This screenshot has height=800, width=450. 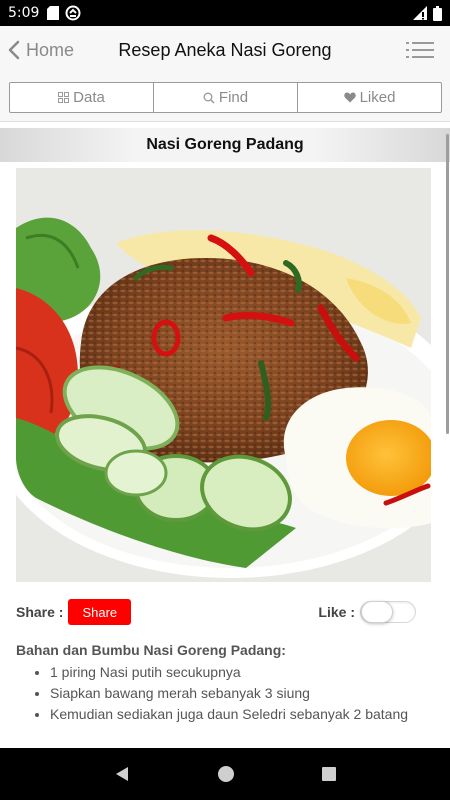 What do you see at coordinates (420, 50) in the screenshot?
I see `list-icon` at bounding box center [420, 50].